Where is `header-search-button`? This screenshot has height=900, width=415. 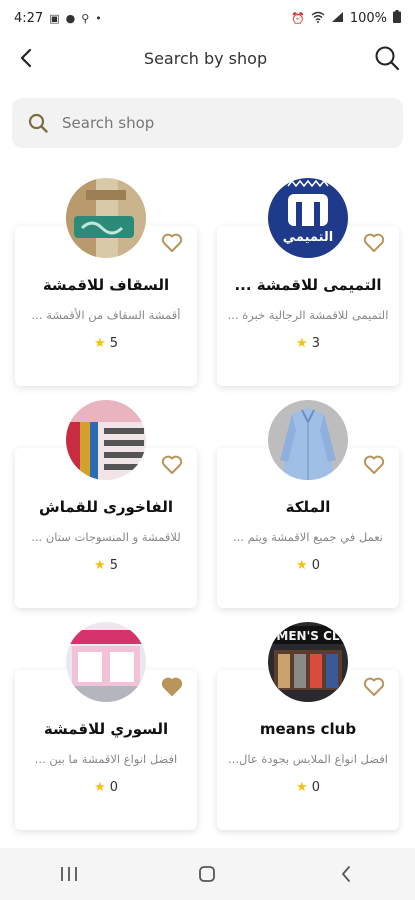 header-search-button is located at coordinates (387, 58).